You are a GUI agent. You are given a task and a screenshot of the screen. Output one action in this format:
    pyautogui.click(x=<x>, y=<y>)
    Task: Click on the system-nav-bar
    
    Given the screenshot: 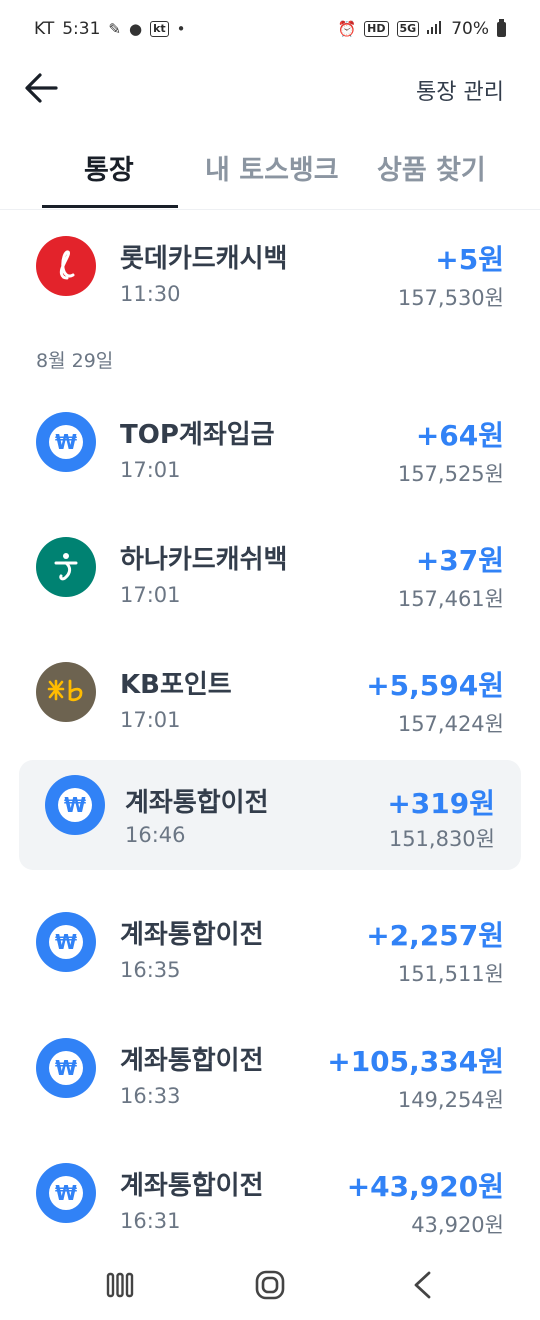 What is the action you would take?
    pyautogui.click(x=270, y=1285)
    